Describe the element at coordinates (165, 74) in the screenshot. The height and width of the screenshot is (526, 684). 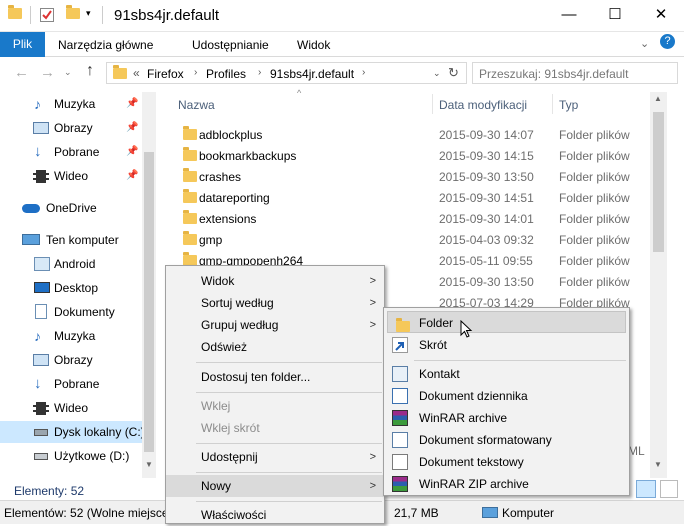
I see `breadcrumb-firefox: Firefox` at that location.